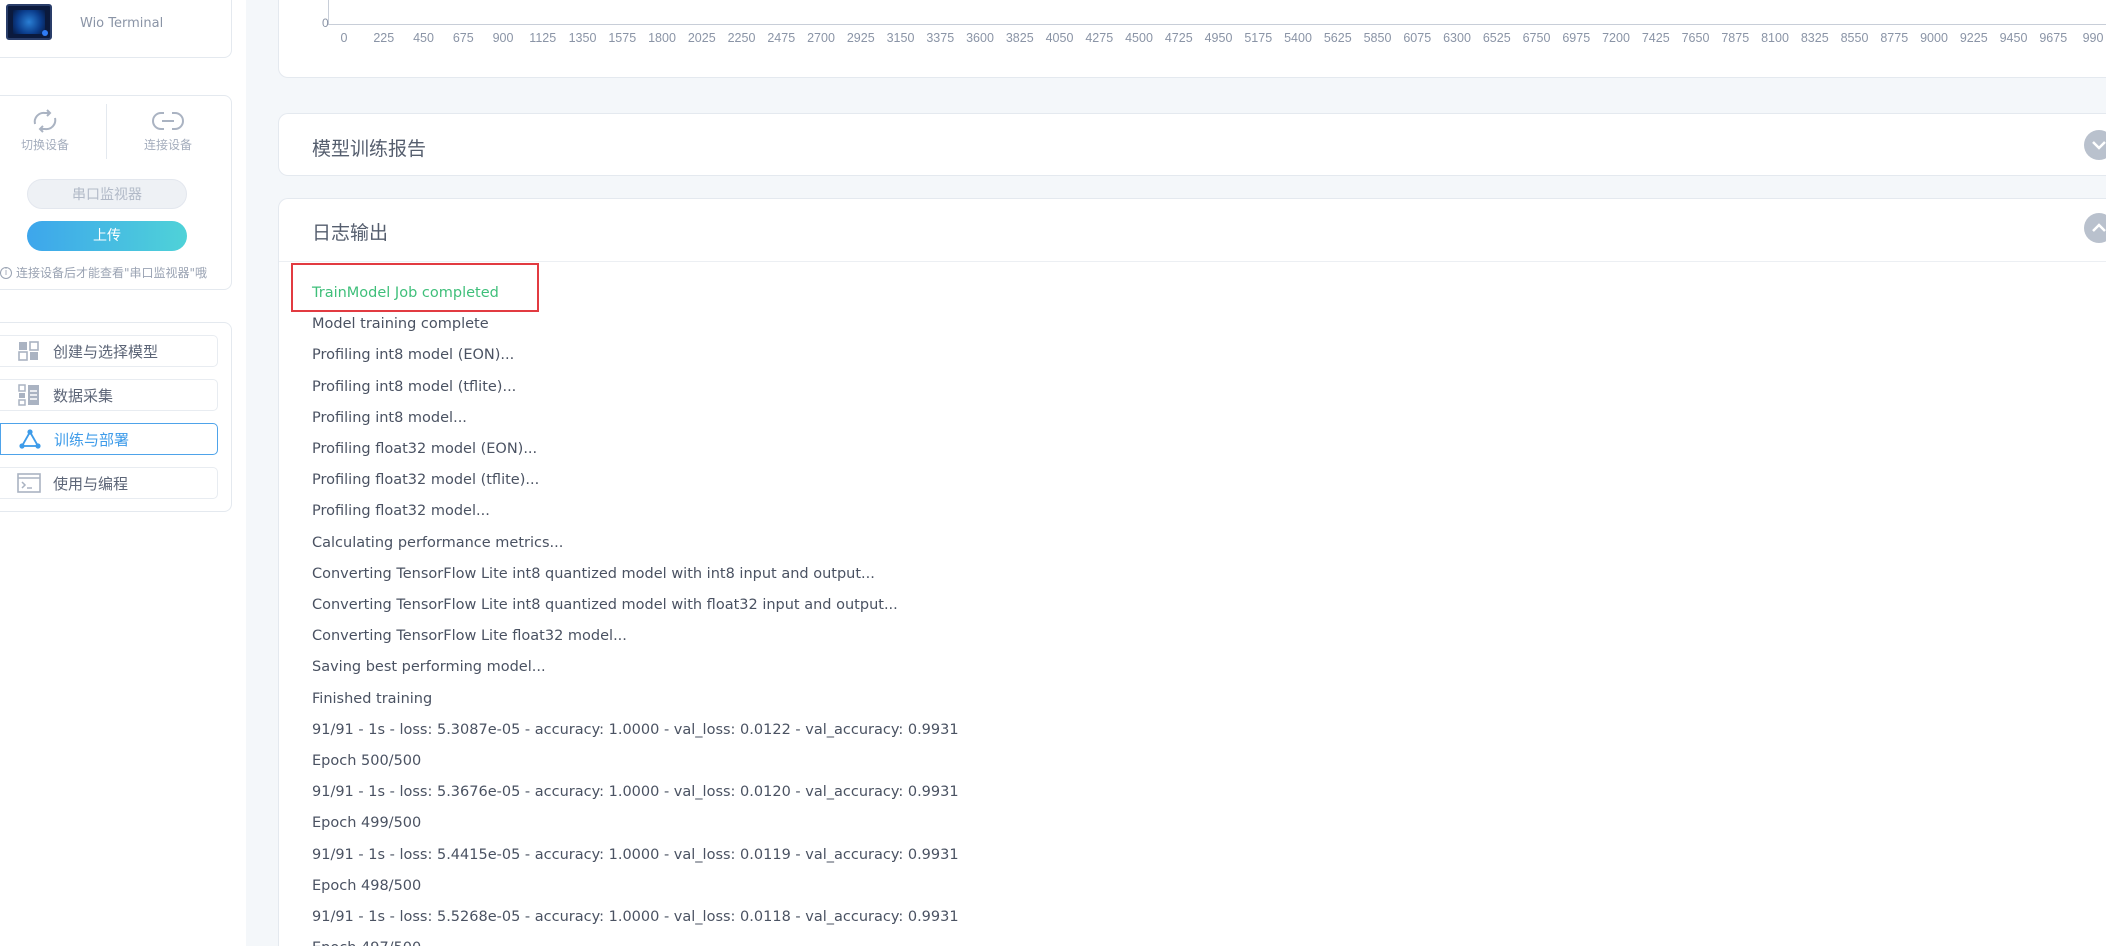 The width and height of the screenshot is (2106, 946). Describe the element at coordinates (325, 23) in the screenshot. I see `chart-y-tick-label: 0` at that location.